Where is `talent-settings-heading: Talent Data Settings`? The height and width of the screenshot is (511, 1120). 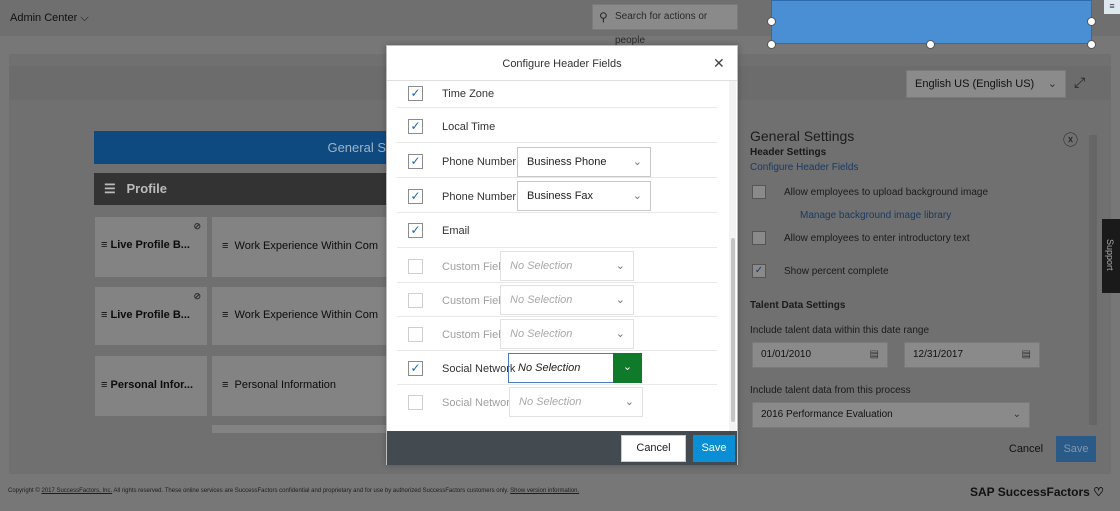
talent-settings-heading: Talent Data Settings is located at coordinates (798, 305).